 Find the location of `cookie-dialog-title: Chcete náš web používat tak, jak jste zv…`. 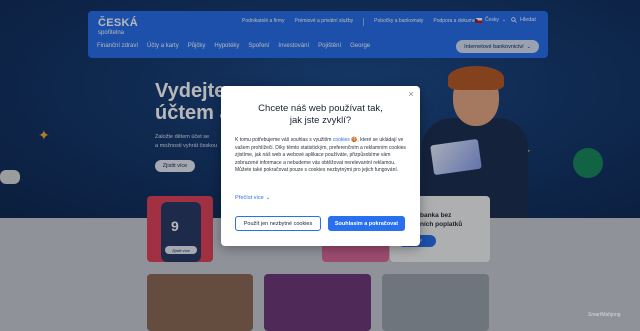

cookie-dialog-title: Chcete náš web používat tak, jak jste zv… is located at coordinates (320, 114).